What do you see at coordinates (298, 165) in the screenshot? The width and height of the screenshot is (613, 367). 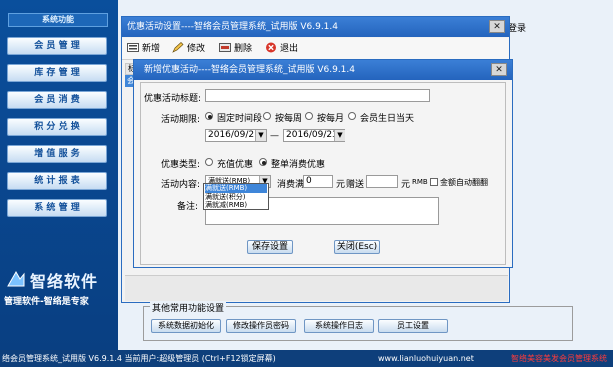 I see `type-order-label: 整单消费优惠` at bounding box center [298, 165].